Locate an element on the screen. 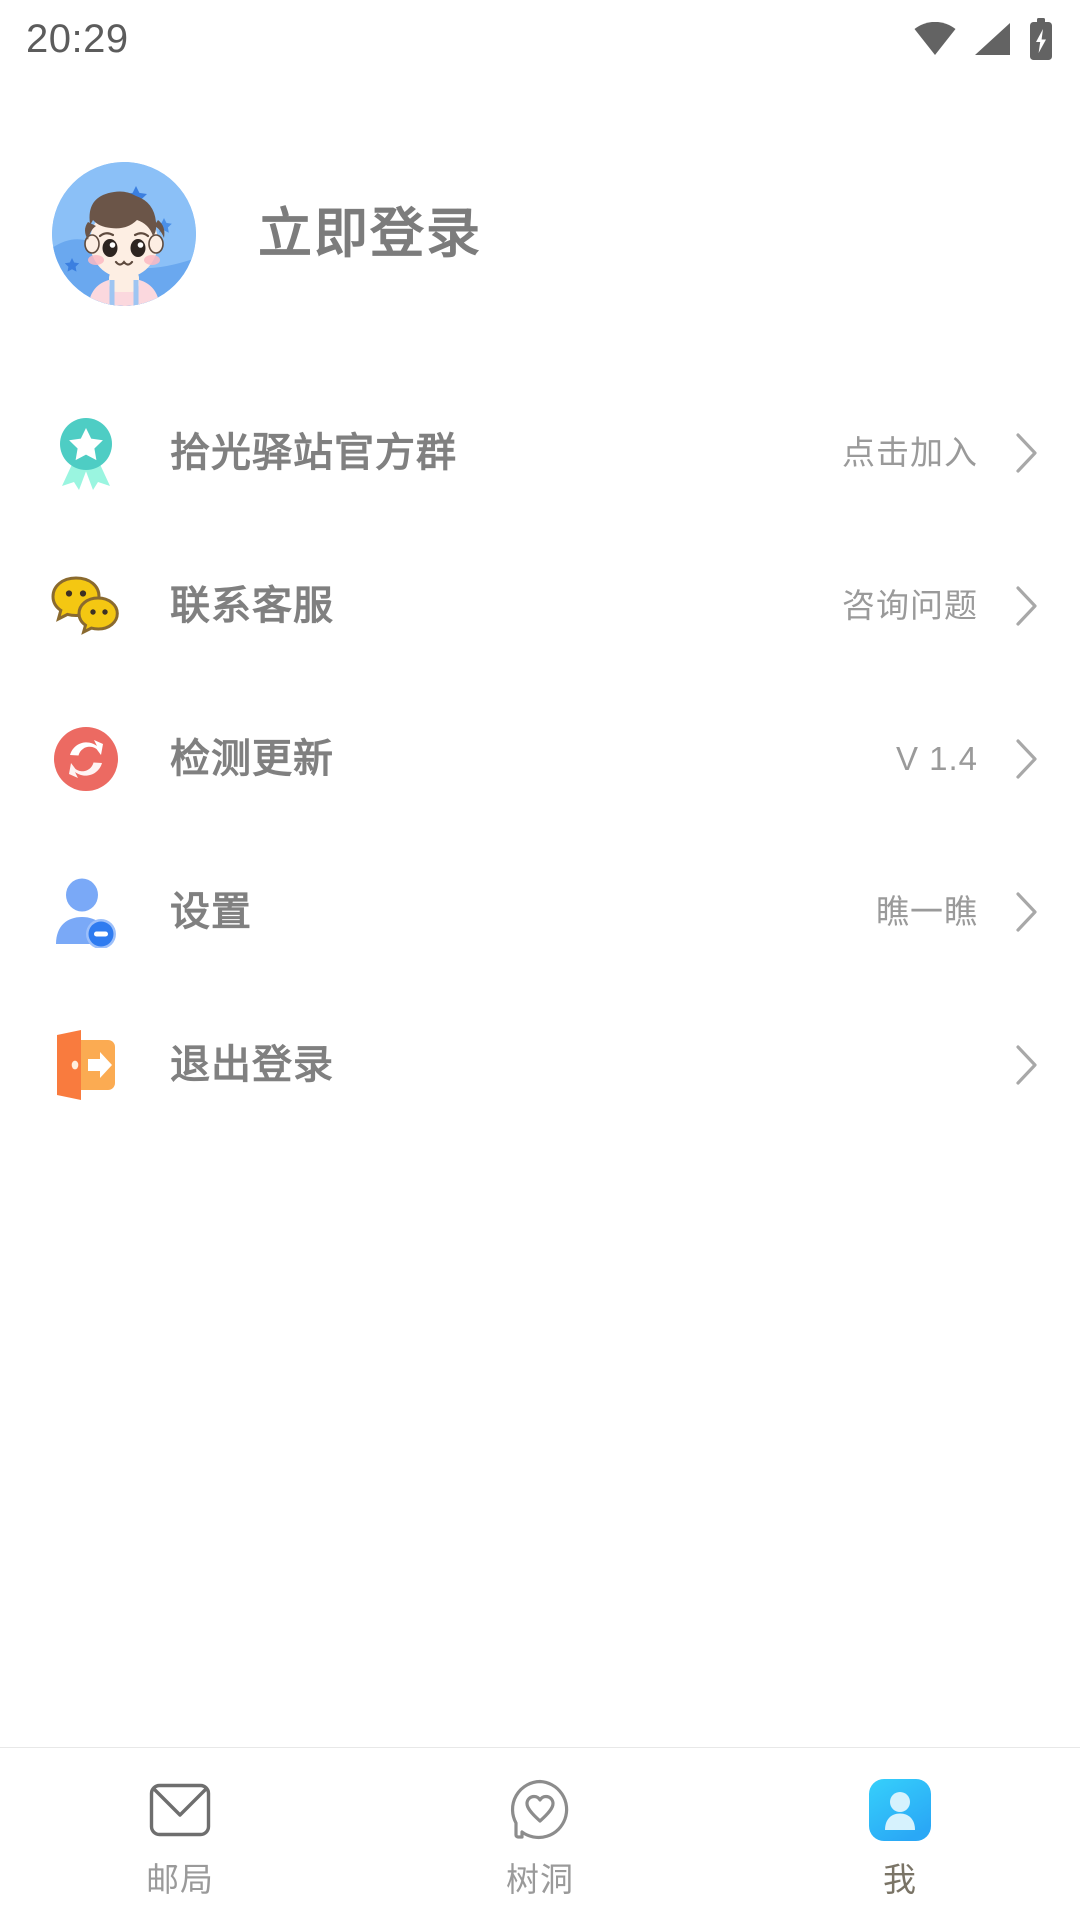 The width and height of the screenshot is (1080, 1920). refresh-update-icon is located at coordinates (86, 759).